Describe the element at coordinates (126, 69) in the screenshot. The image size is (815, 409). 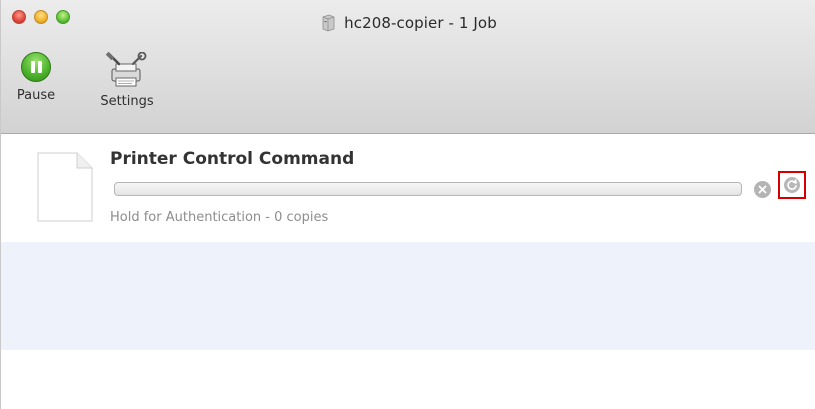
I see `settings-icon` at that location.